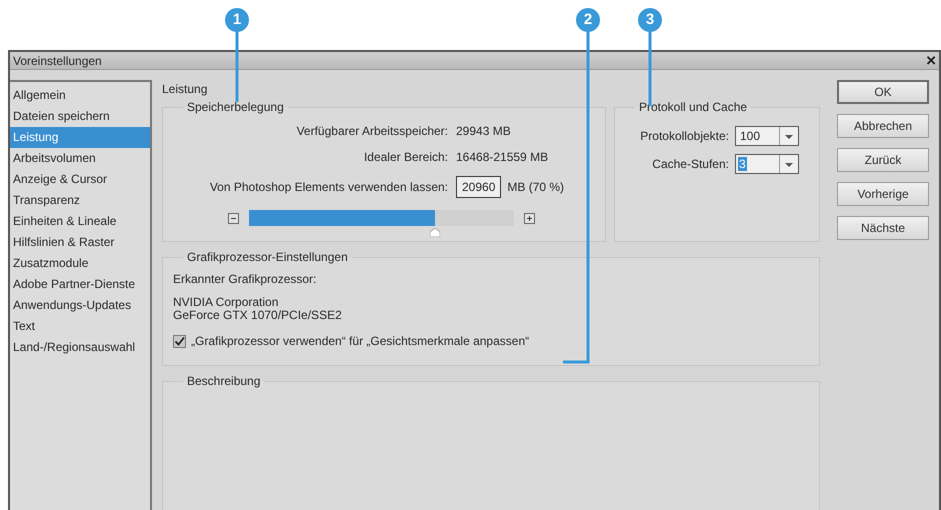  Describe the element at coordinates (360, 341) in the screenshot. I see `checkbox-label: „Grafikprozessor verwenden“ für „Gesichtsmerkmale anpassen“` at that location.